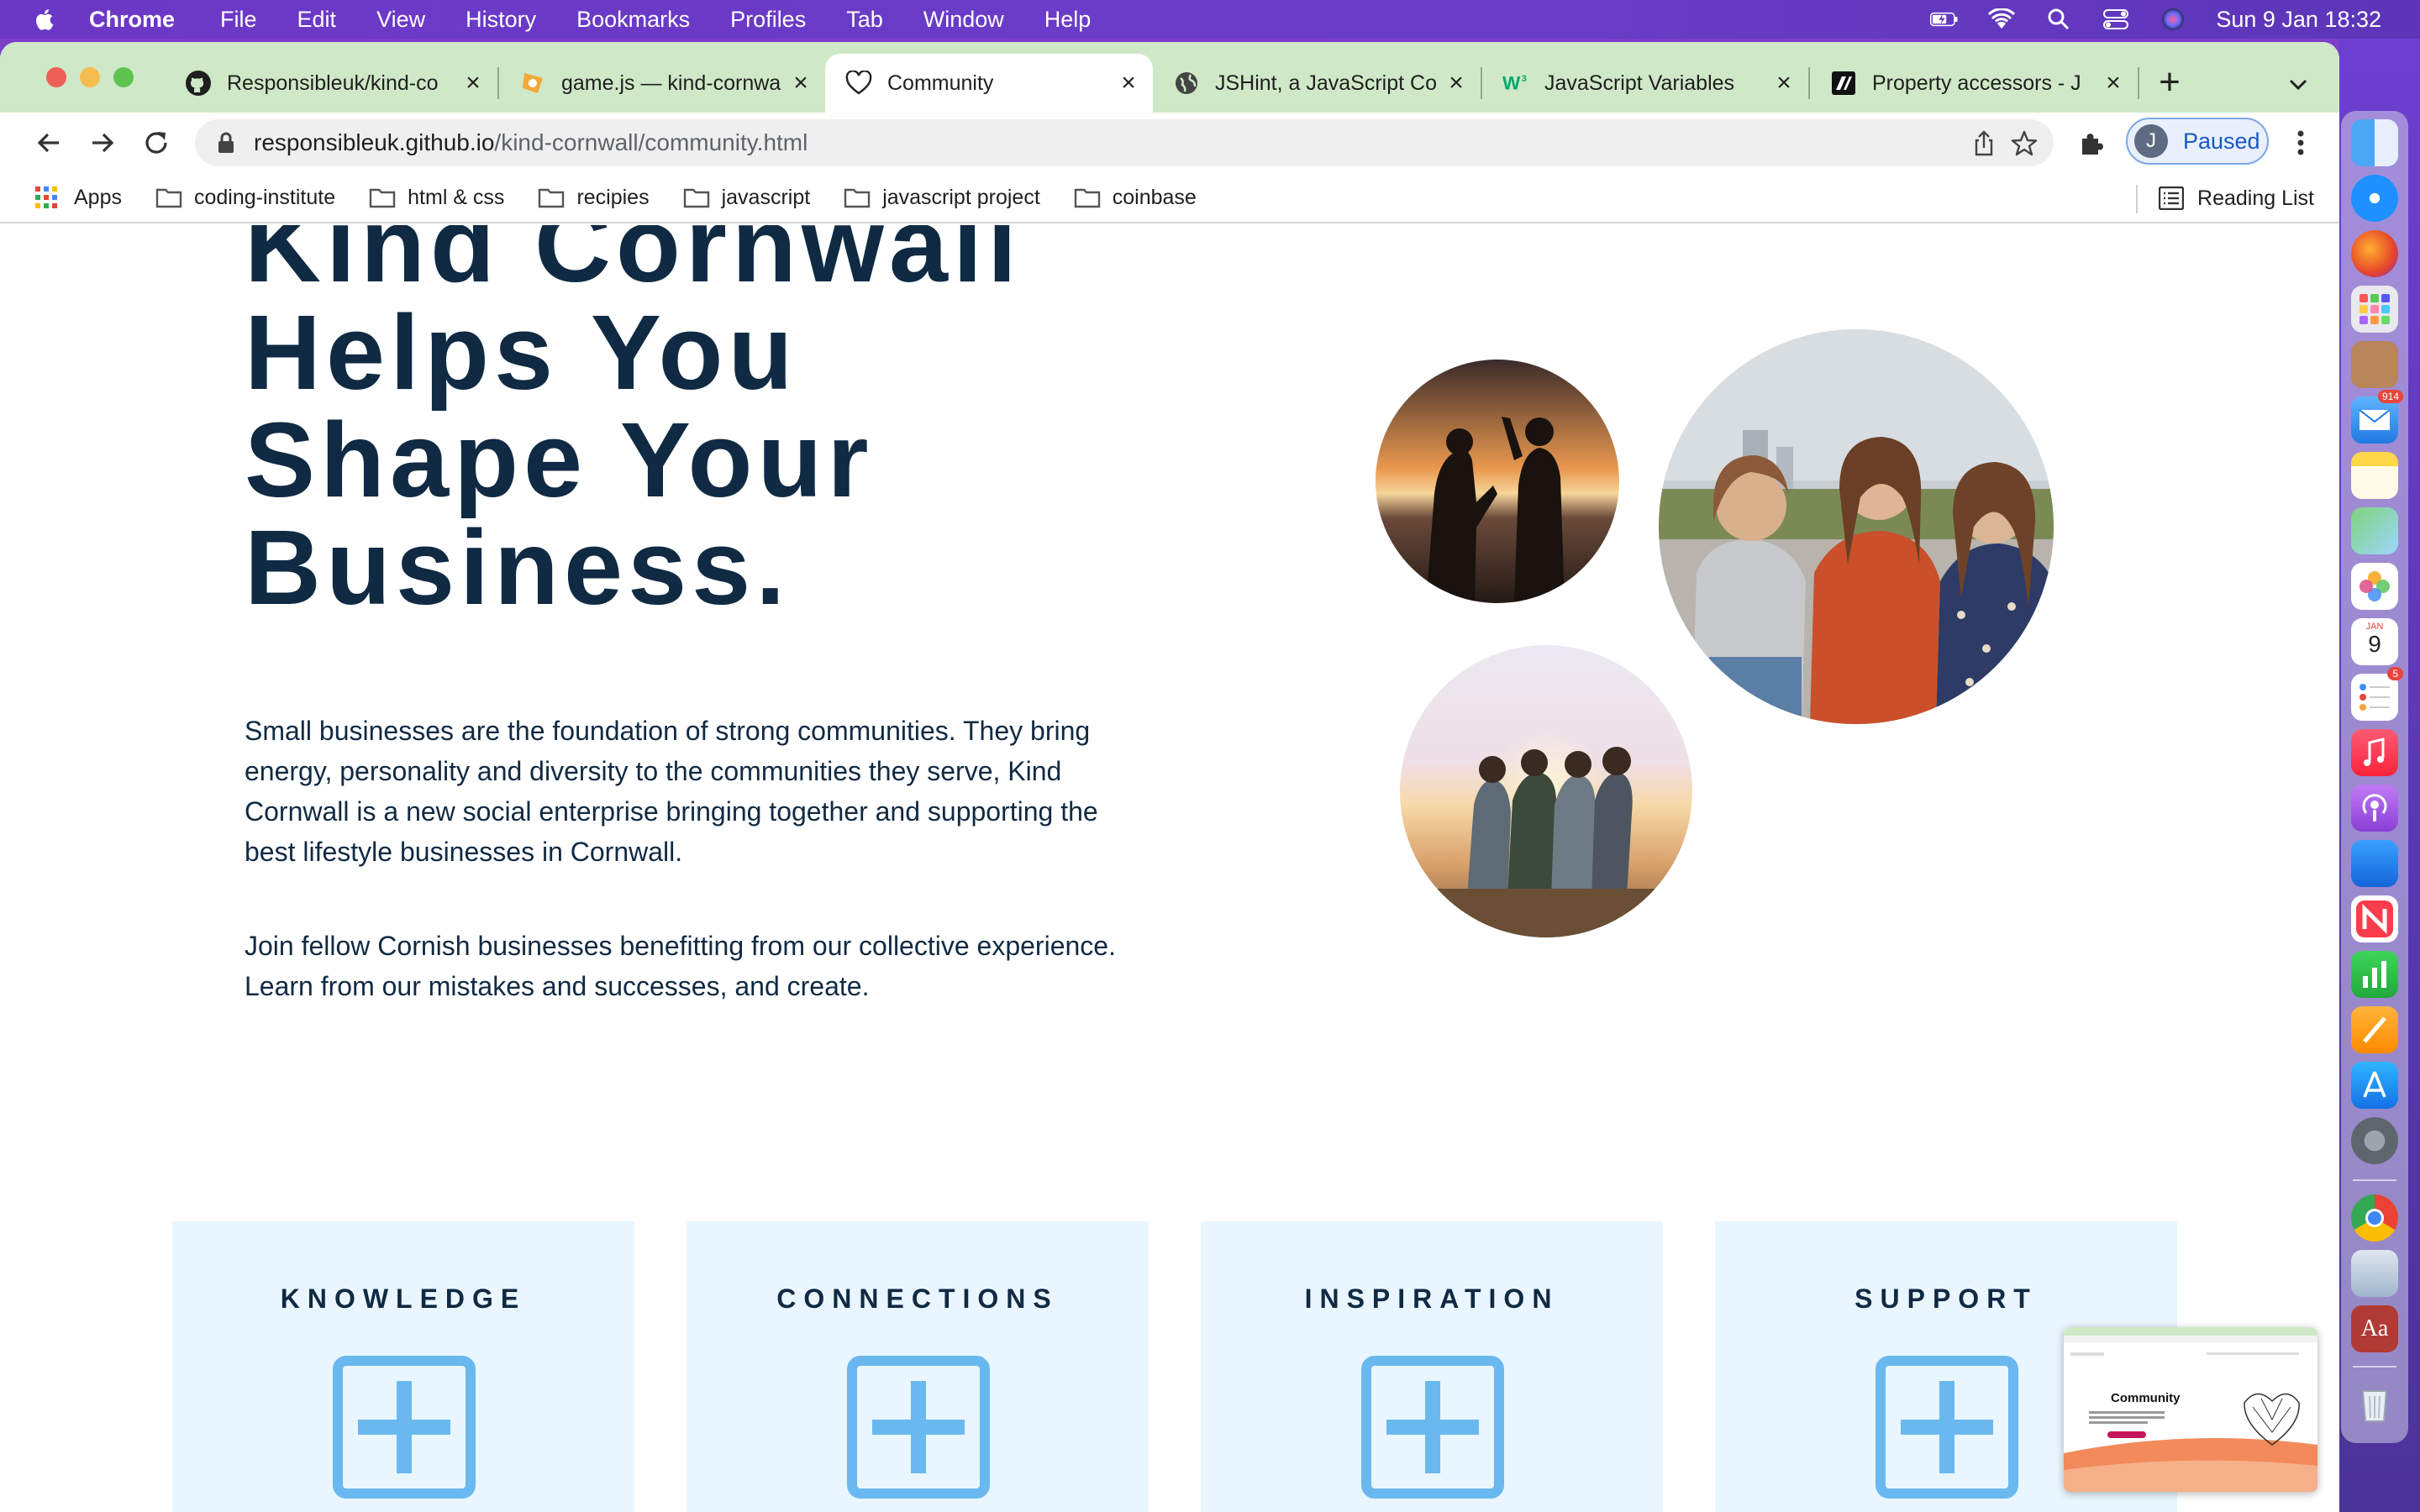  Describe the element at coordinates (747, 198) in the screenshot. I see `bookmark-folder-javascript: javascript` at that location.